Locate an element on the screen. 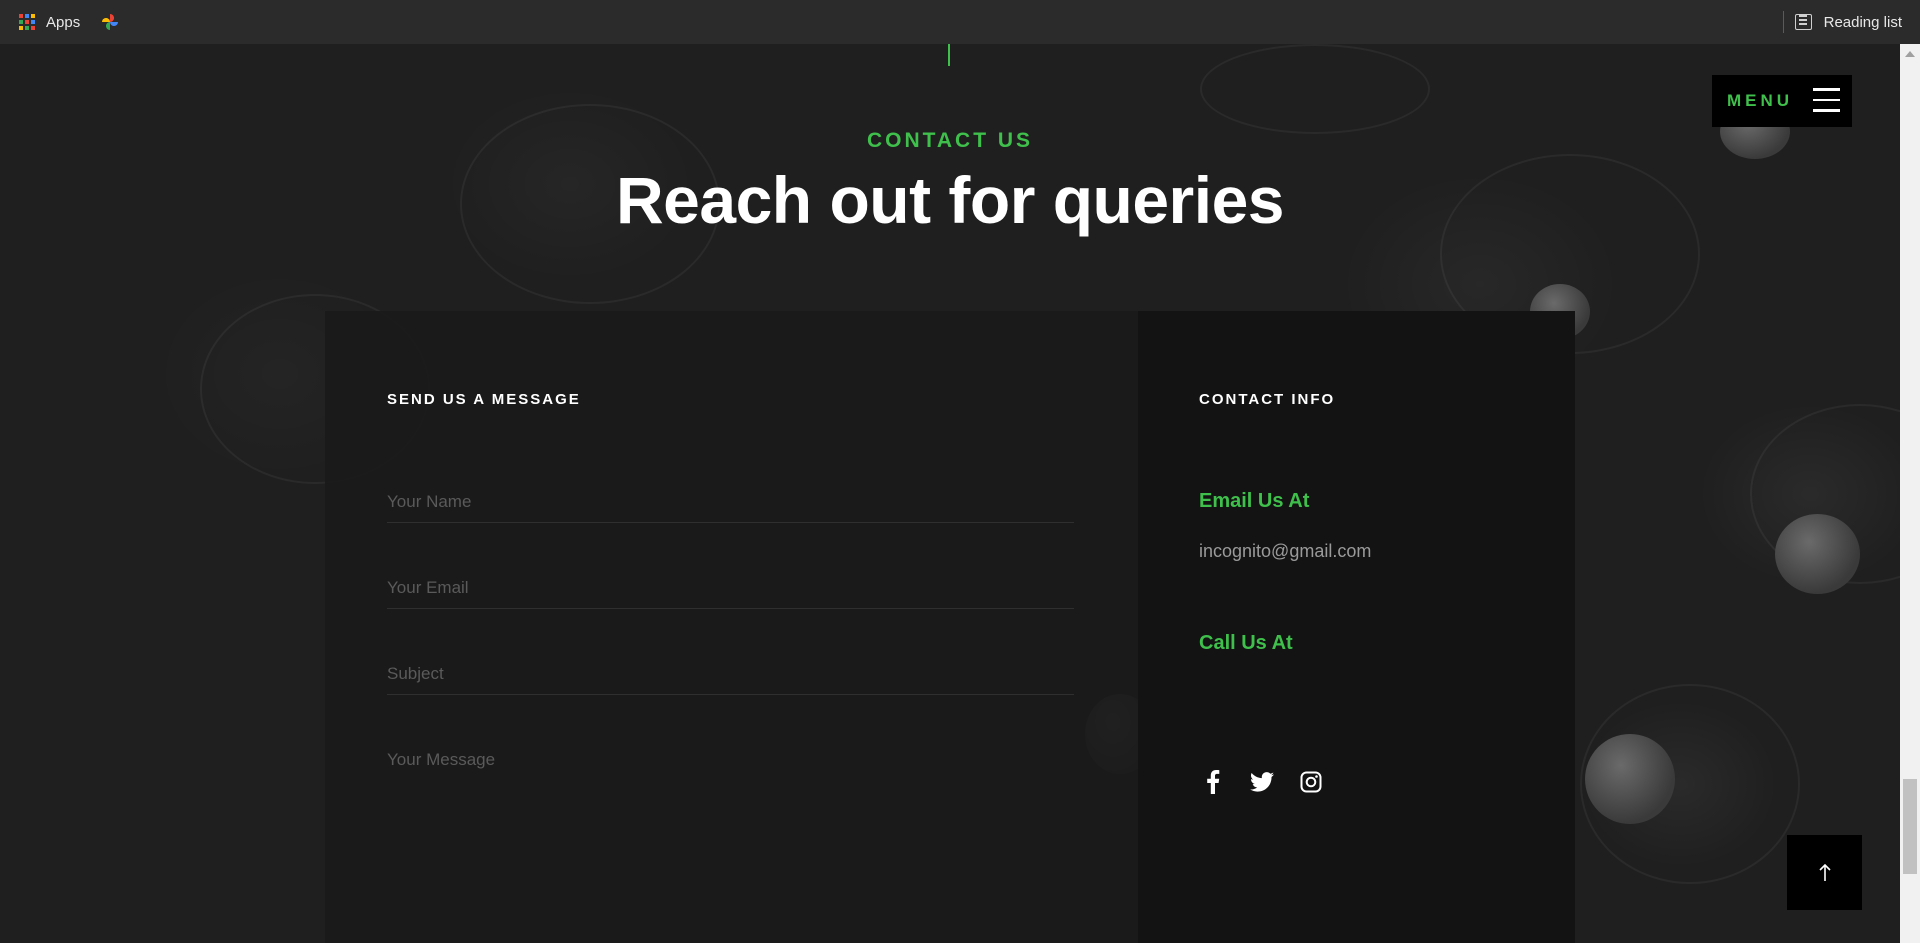  subject-input is located at coordinates (730, 673).